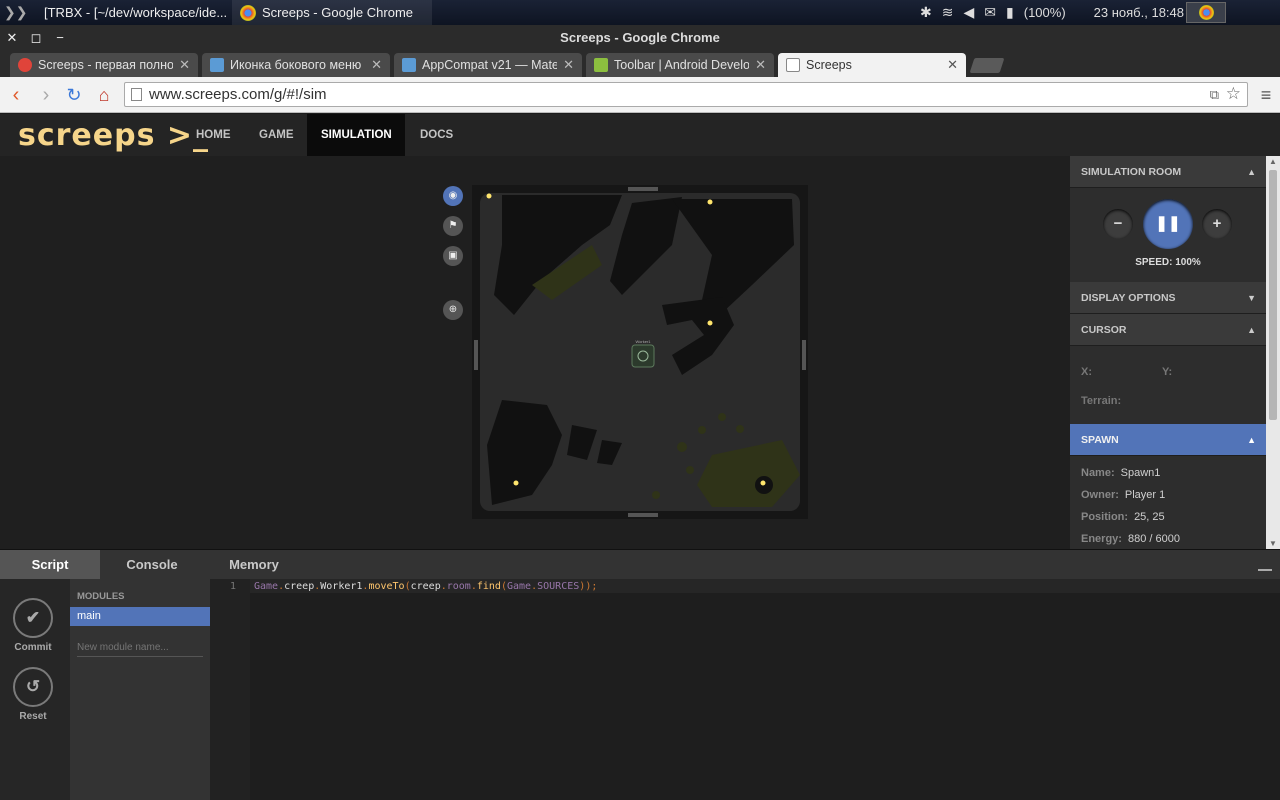 The height and width of the screenshot is (800, 1280). What do you see at coordinates (152, 565) in the screenshot?
I see `tab-console: Console` at bounding box center [152, 565].